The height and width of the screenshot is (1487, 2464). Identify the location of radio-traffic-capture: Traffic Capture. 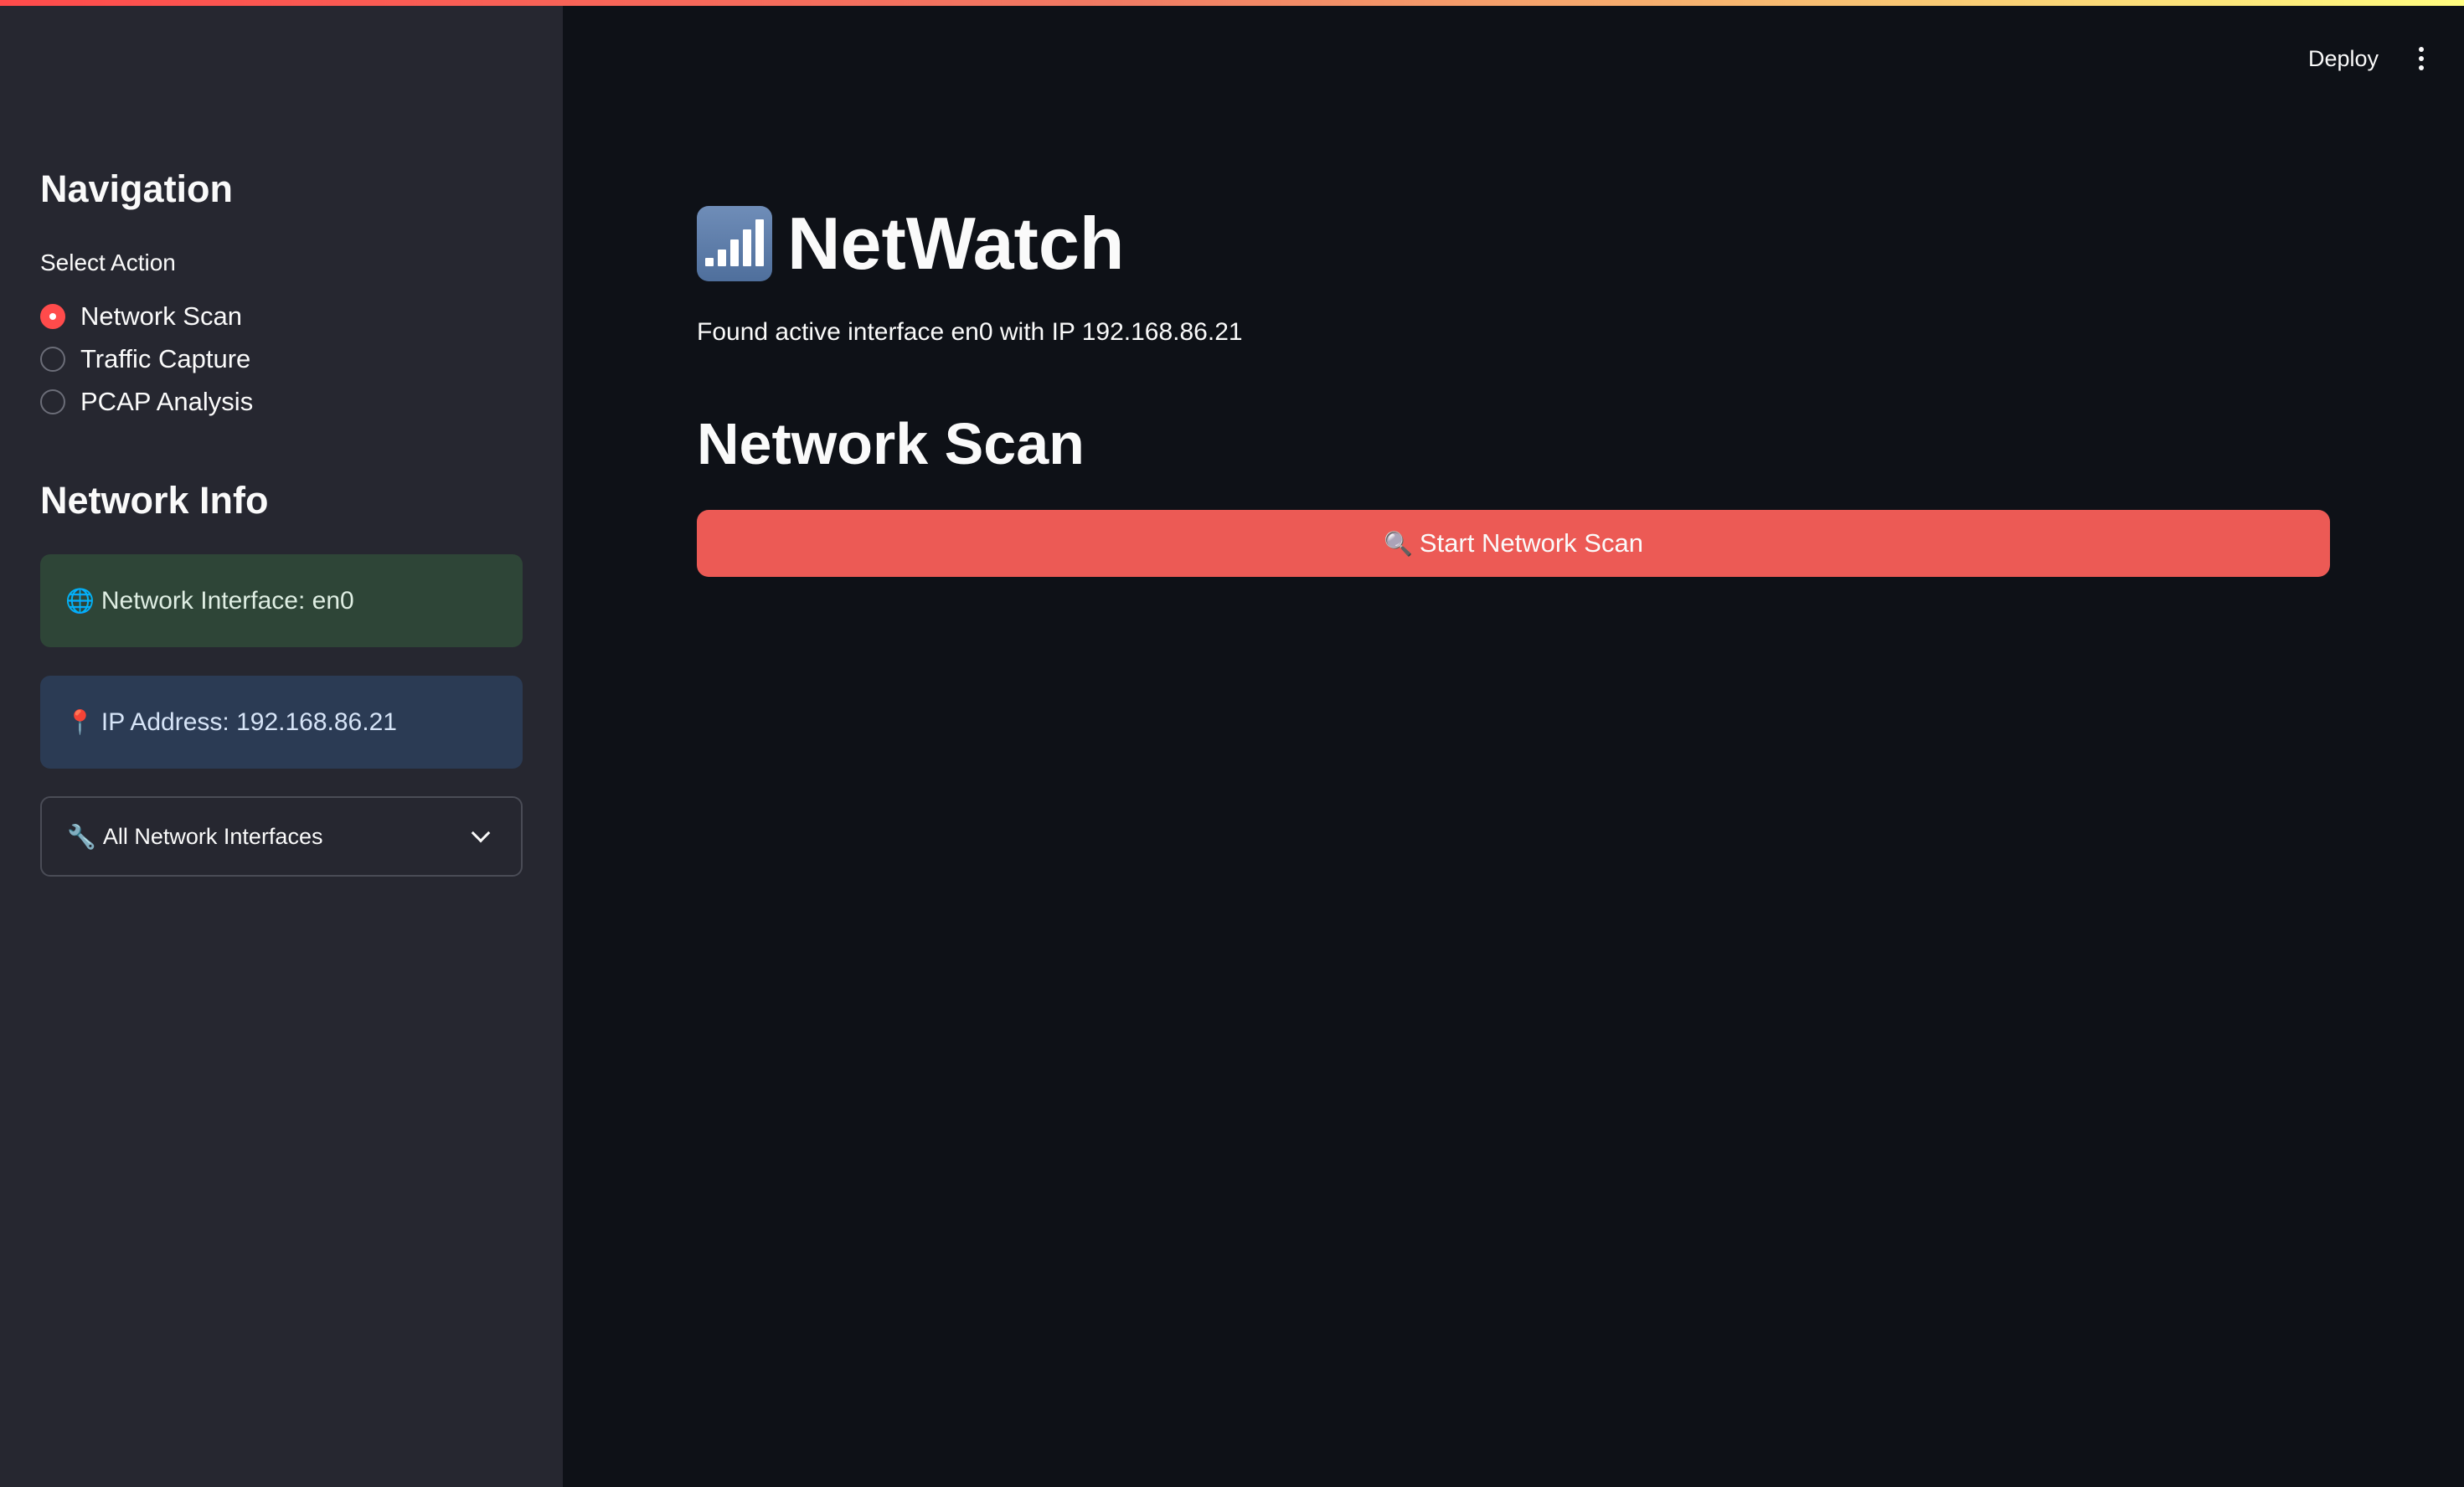
(146, 358).